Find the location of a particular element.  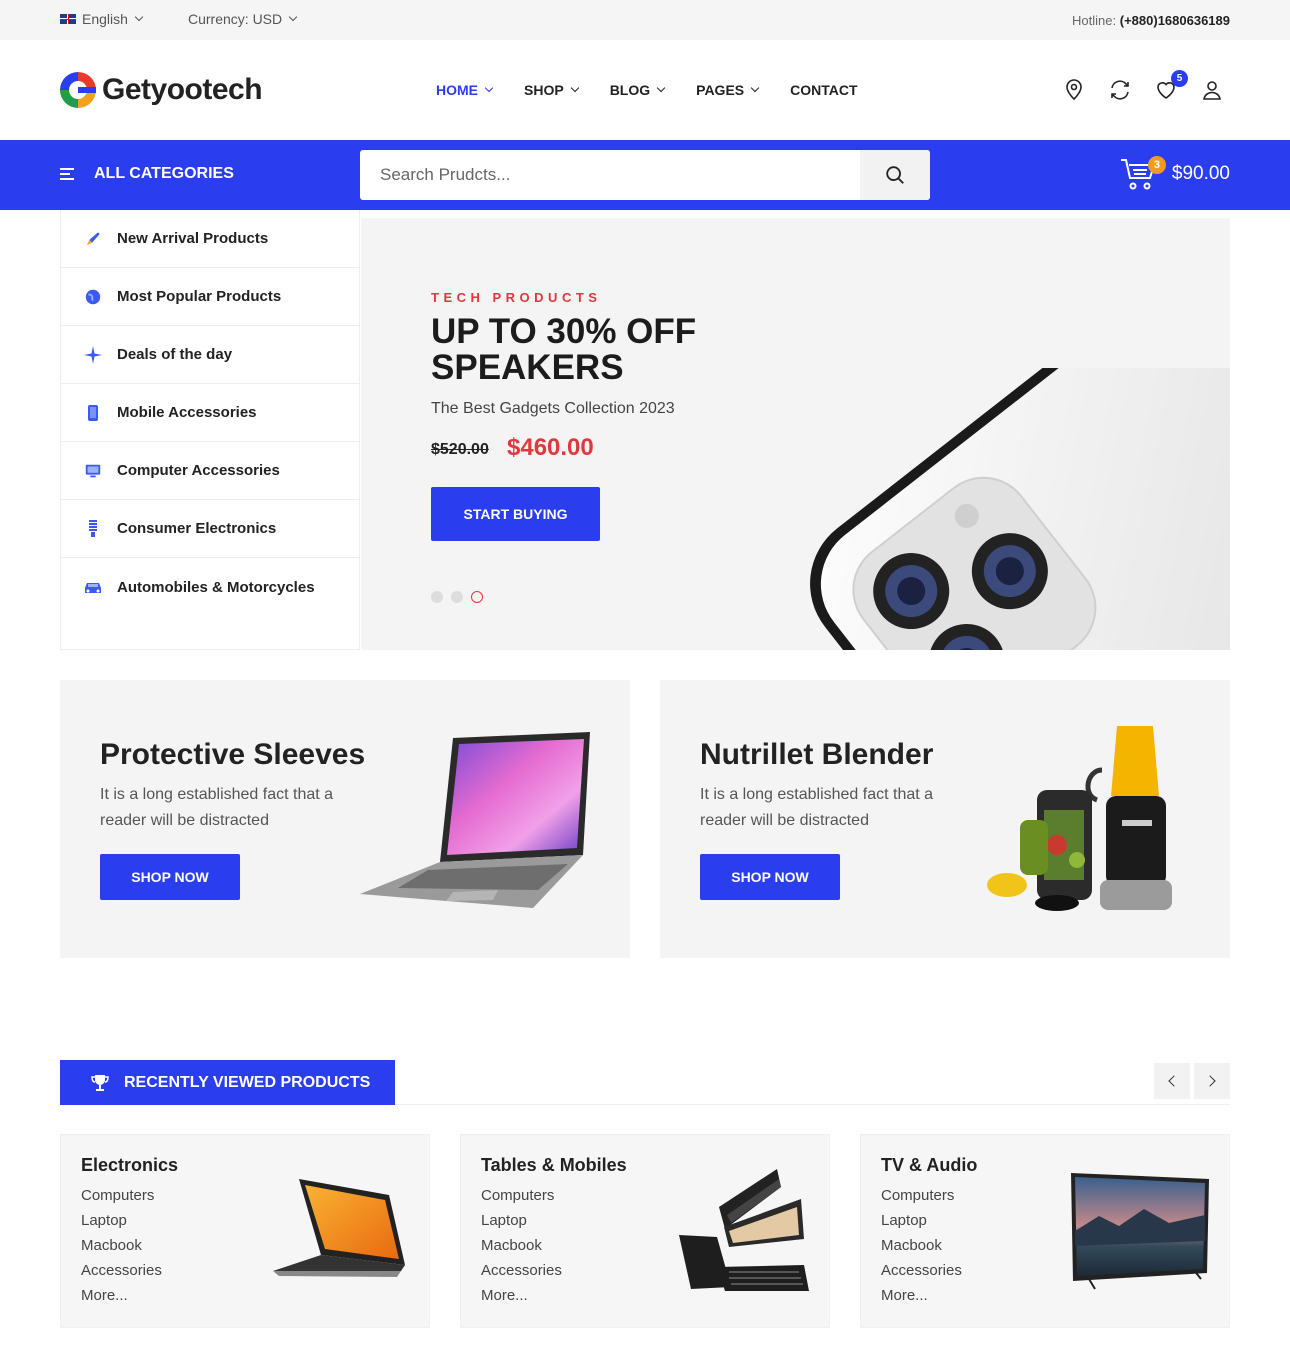

header-actions: 5 is located at coordinates (1143, 86).